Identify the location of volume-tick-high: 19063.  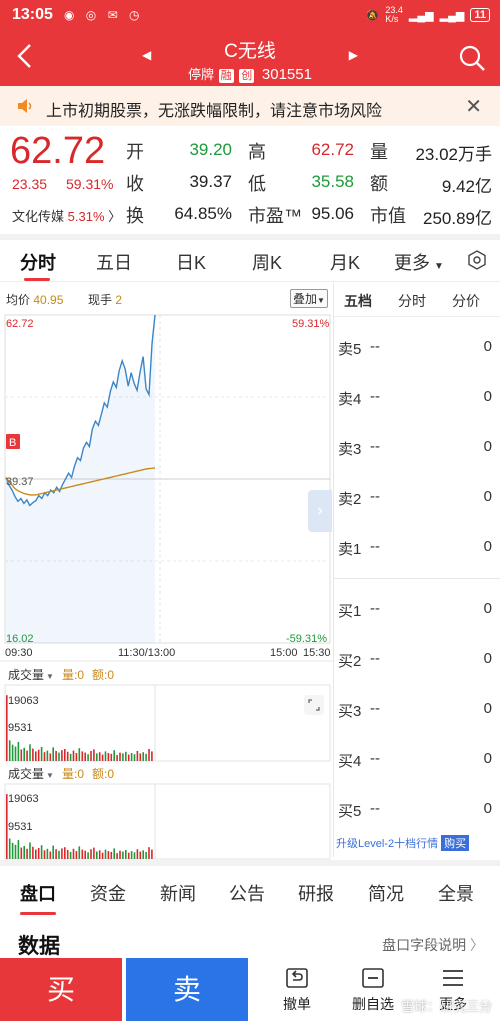
(23, 799).